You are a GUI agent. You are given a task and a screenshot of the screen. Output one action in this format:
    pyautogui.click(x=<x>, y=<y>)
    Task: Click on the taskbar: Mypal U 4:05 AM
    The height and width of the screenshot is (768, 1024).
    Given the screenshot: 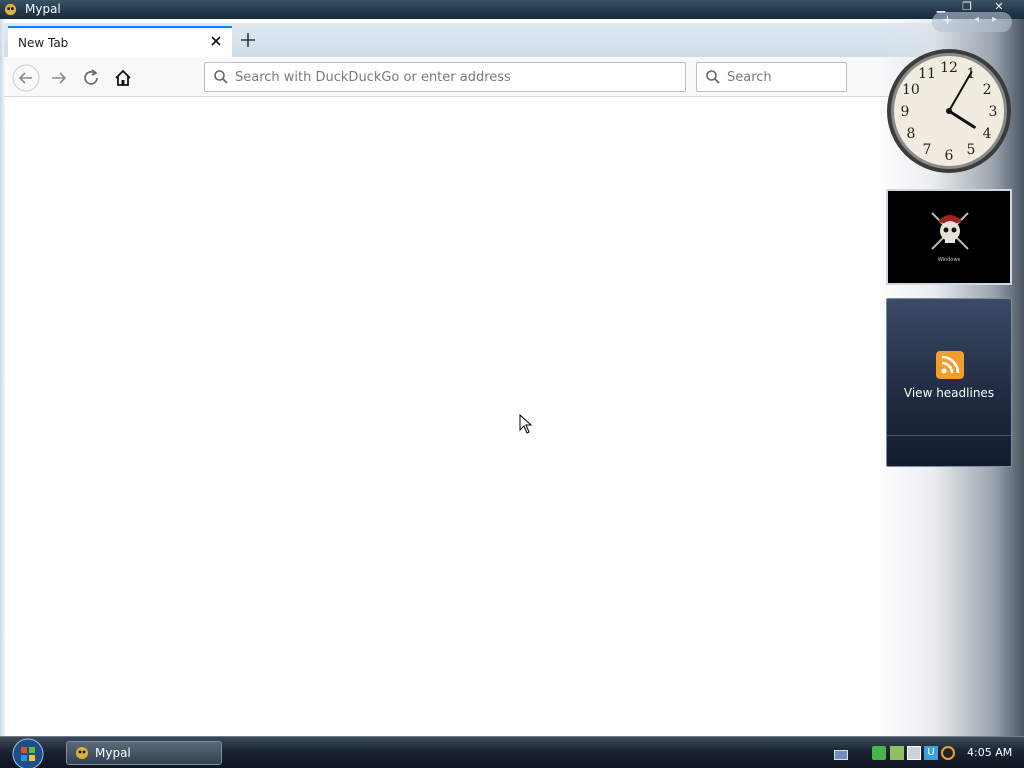 What is the action you would take?
    pyautogui.click(x=512, y=752)
    